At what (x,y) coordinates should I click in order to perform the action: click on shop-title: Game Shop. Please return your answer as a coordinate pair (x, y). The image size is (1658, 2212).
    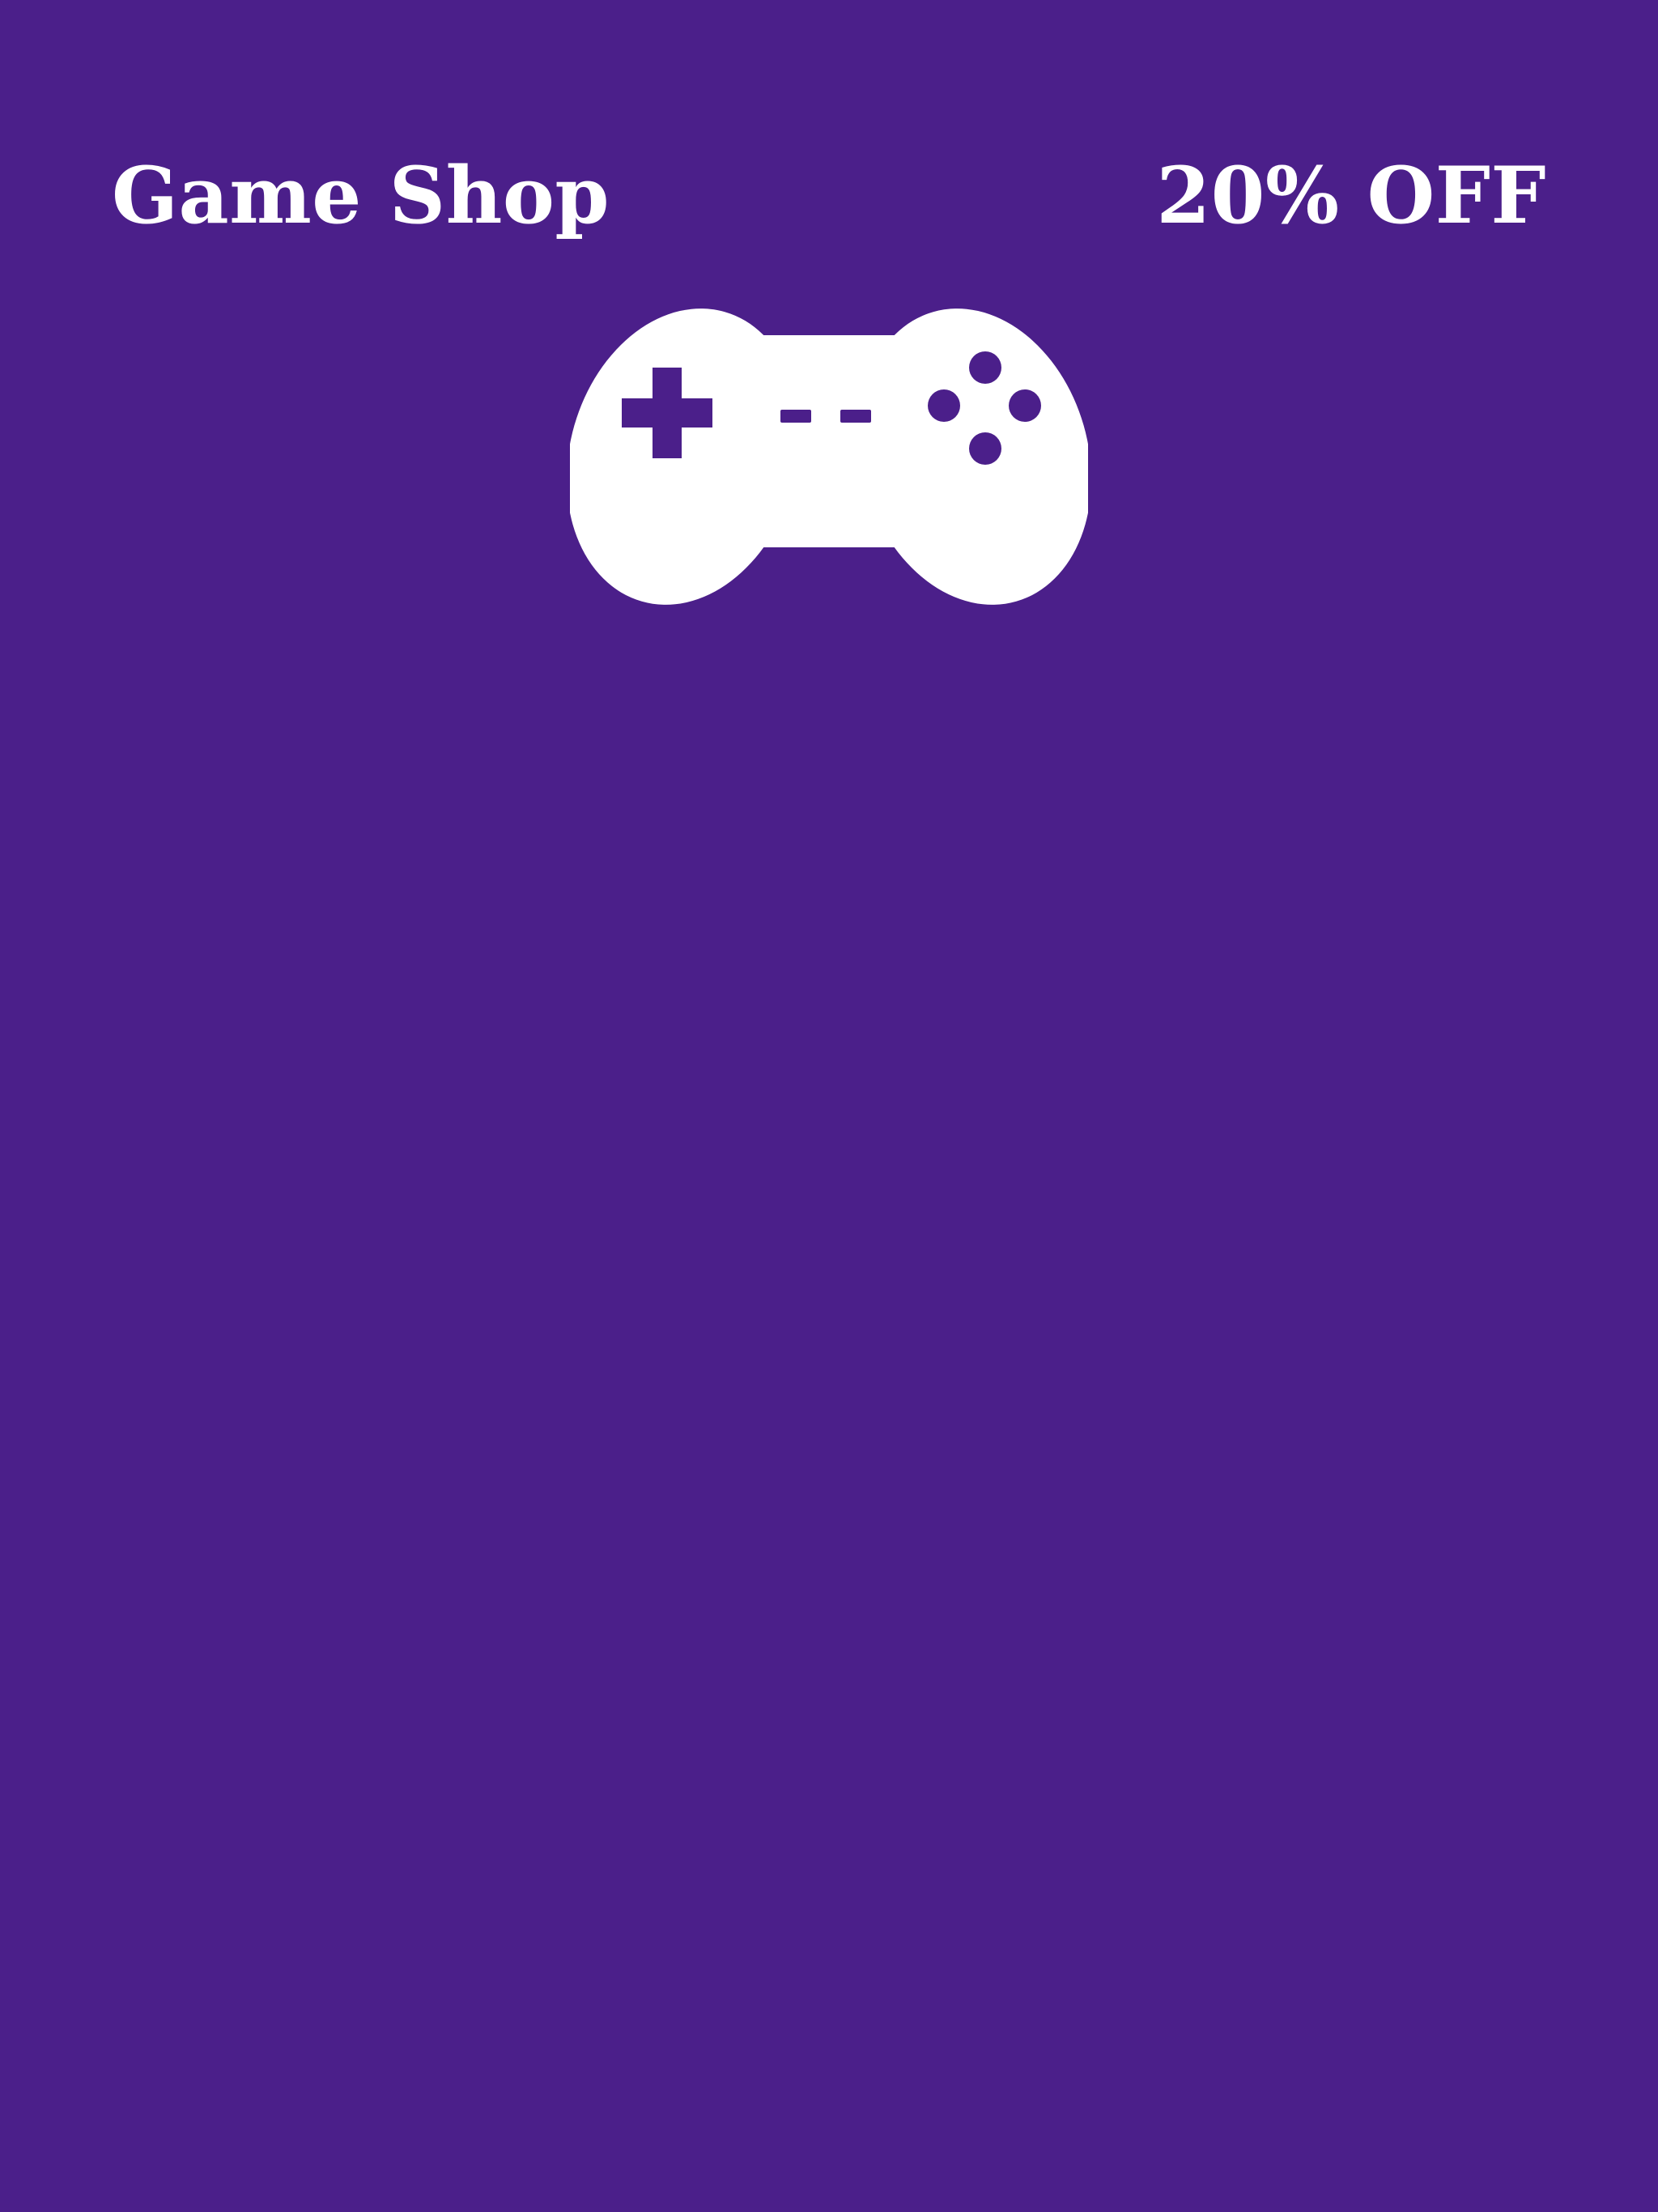
    Looking at the image, I should click on (361, 196).